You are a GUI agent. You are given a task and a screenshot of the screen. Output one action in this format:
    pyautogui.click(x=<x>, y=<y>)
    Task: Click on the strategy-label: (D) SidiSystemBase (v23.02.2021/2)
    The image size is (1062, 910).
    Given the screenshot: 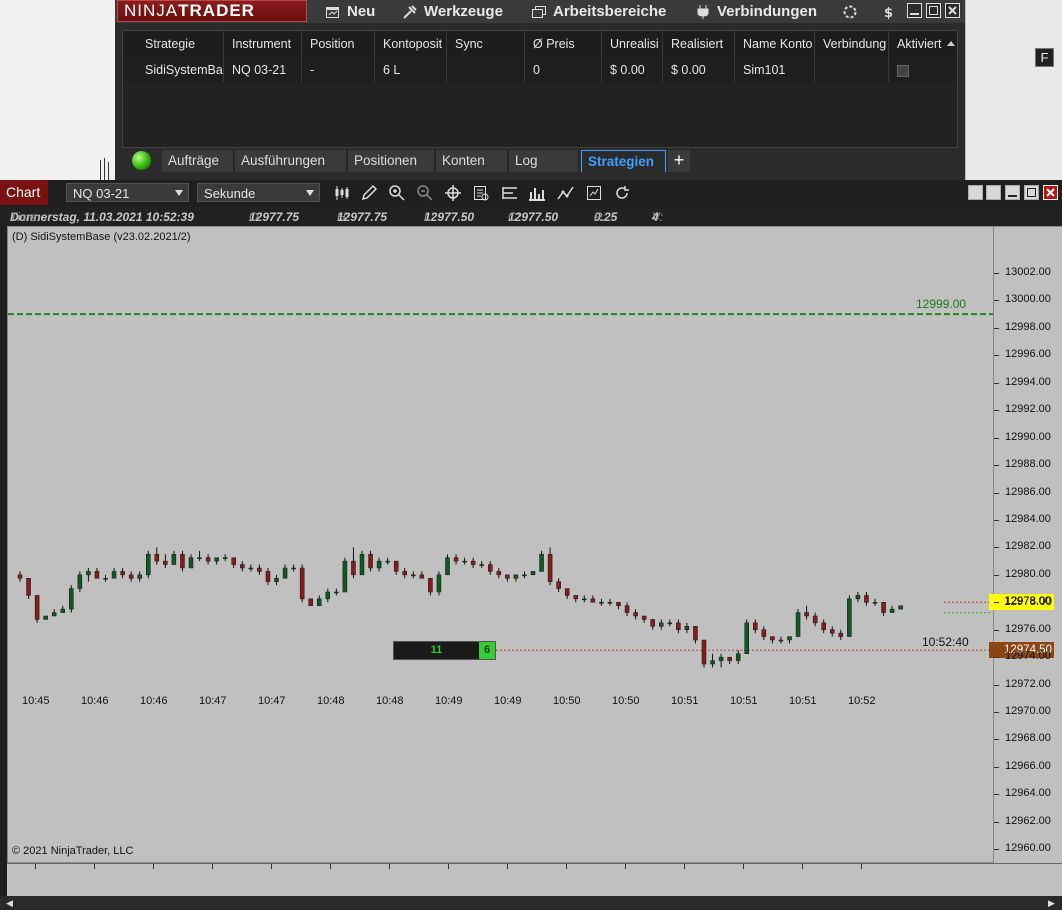 What is the action you would take?
    pyautogui.click(x=101, y=237)
    